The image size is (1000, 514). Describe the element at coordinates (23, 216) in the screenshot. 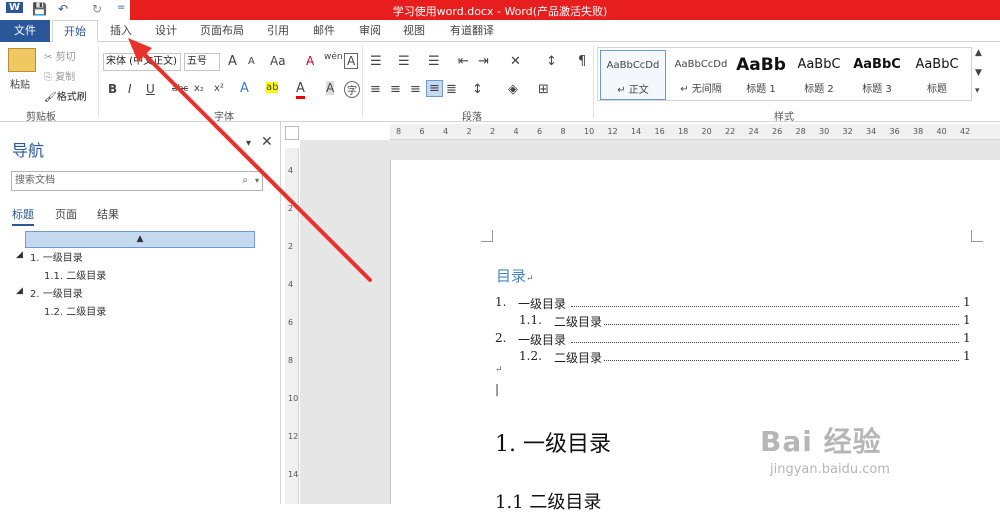

I see `nav-tab-headings: 标题` at that location.